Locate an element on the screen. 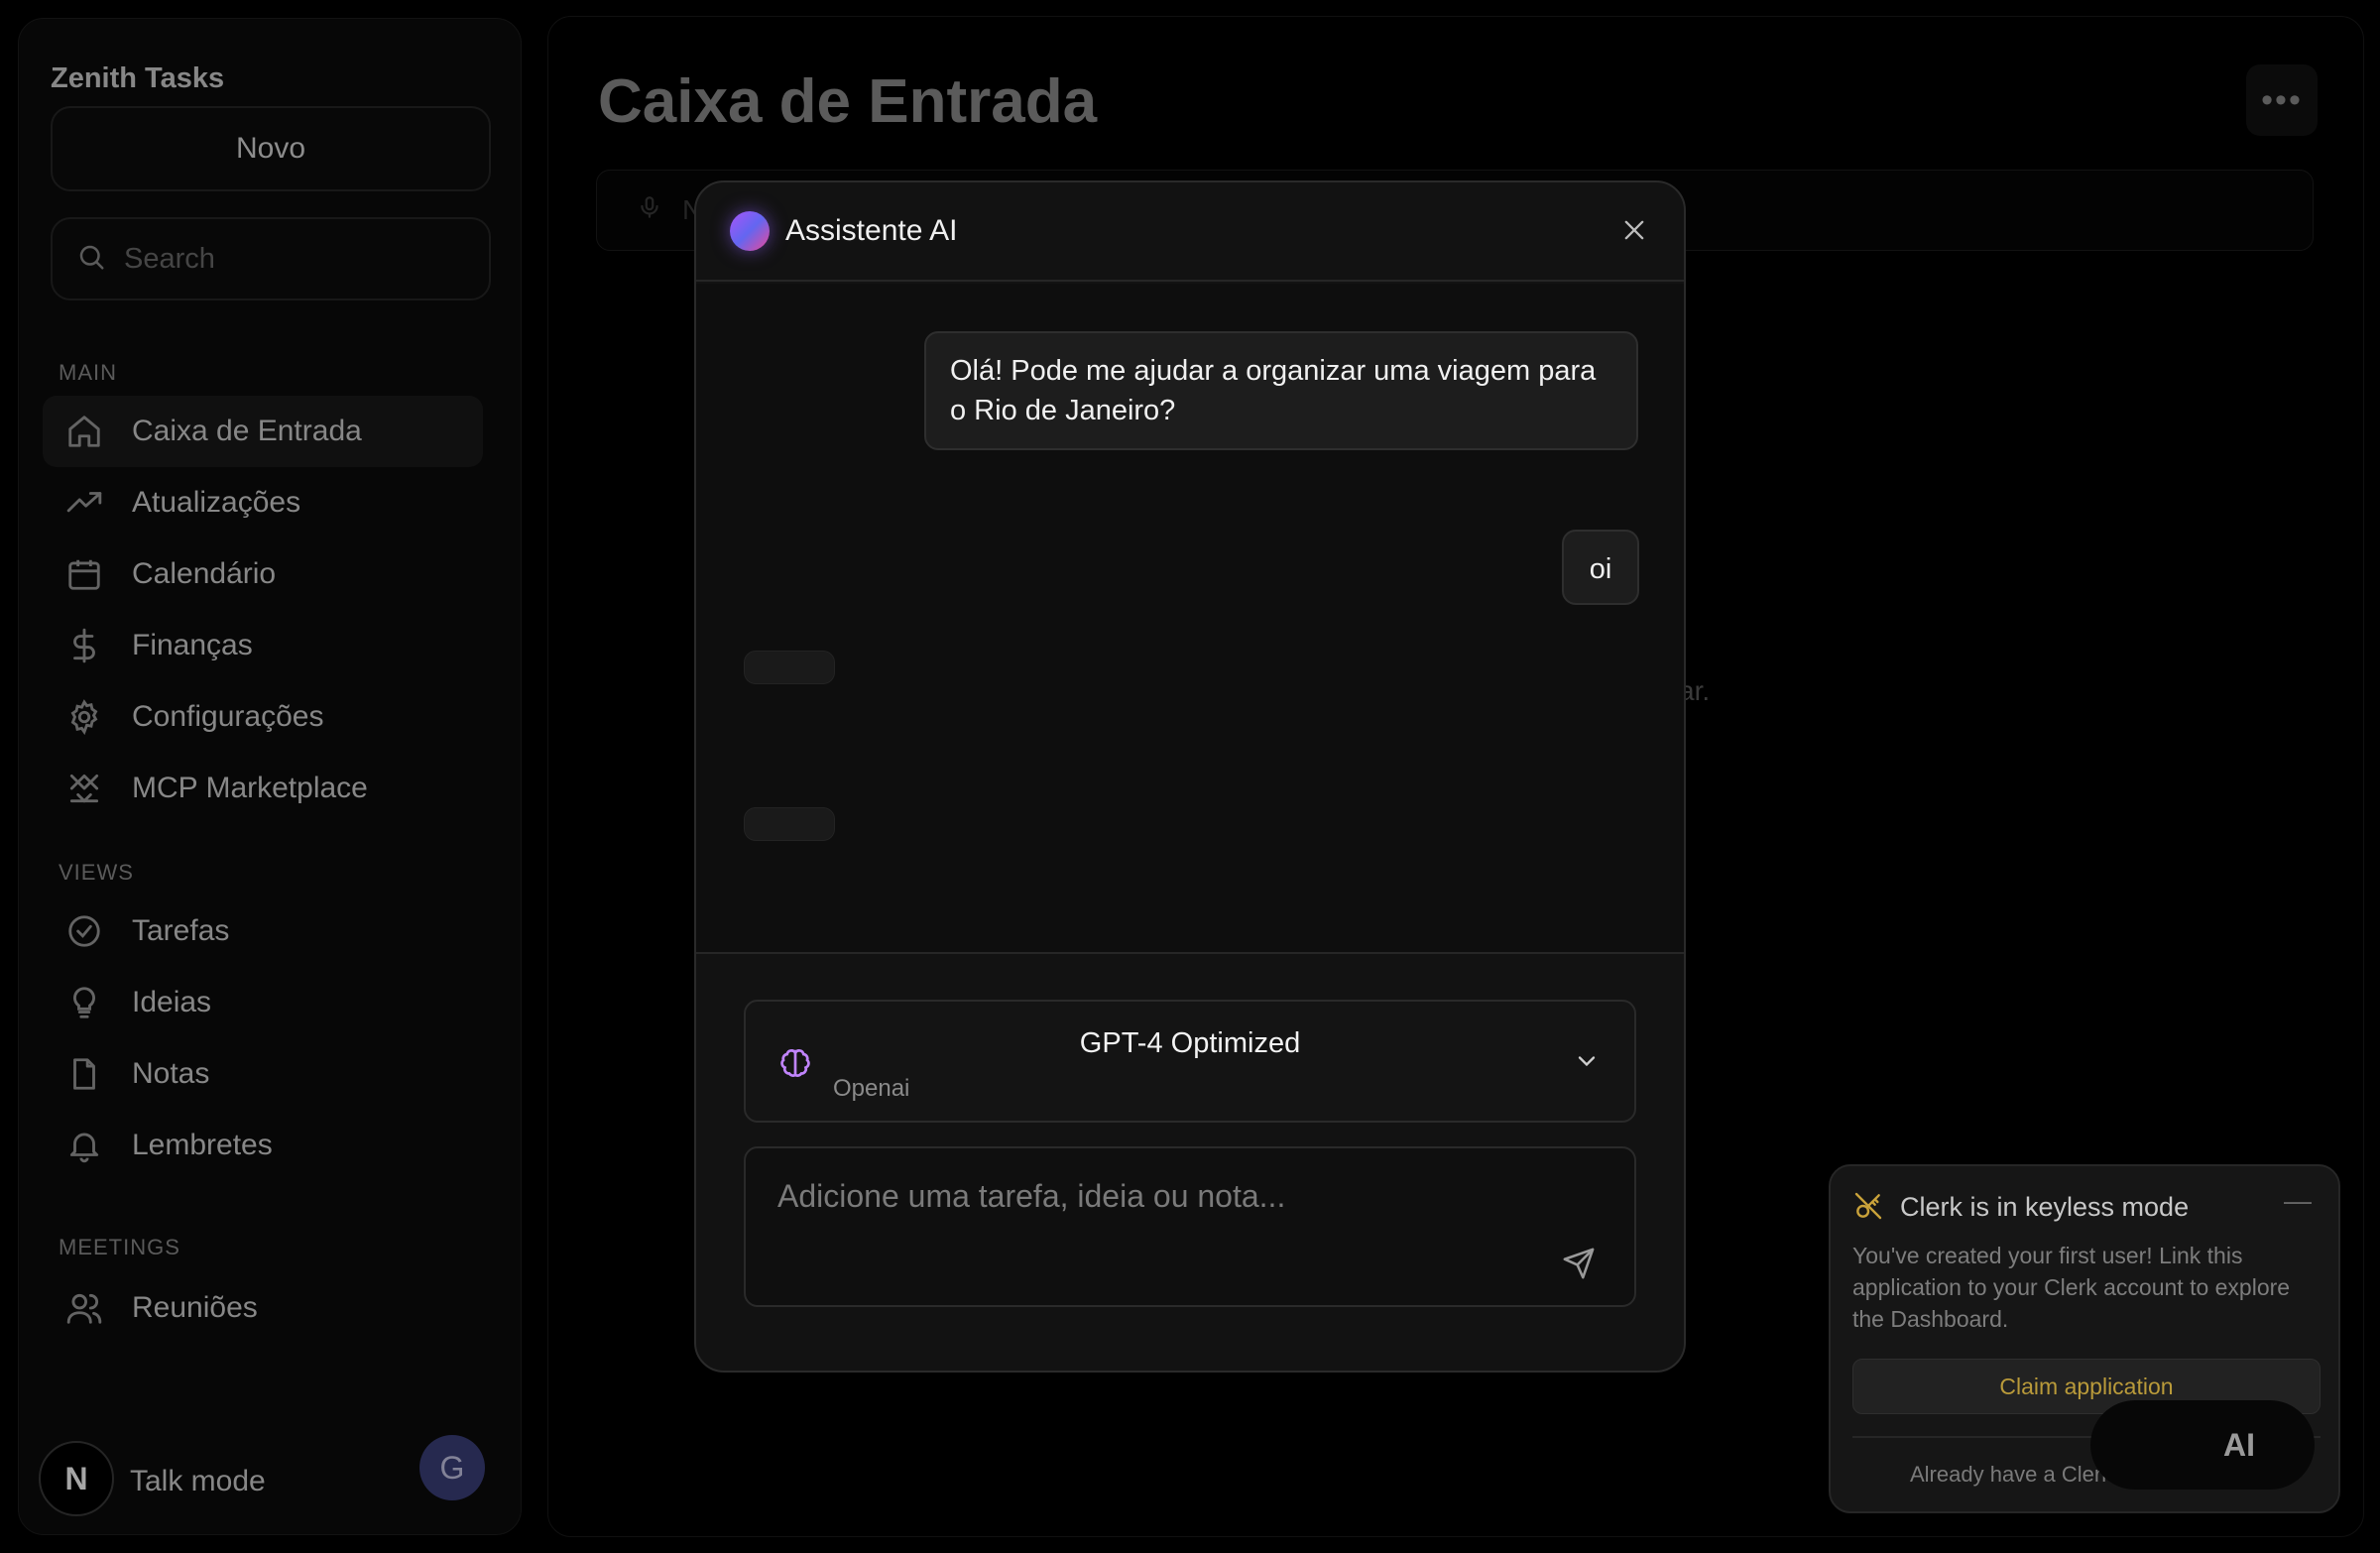  close-button is located at coordinates (1634, 232).